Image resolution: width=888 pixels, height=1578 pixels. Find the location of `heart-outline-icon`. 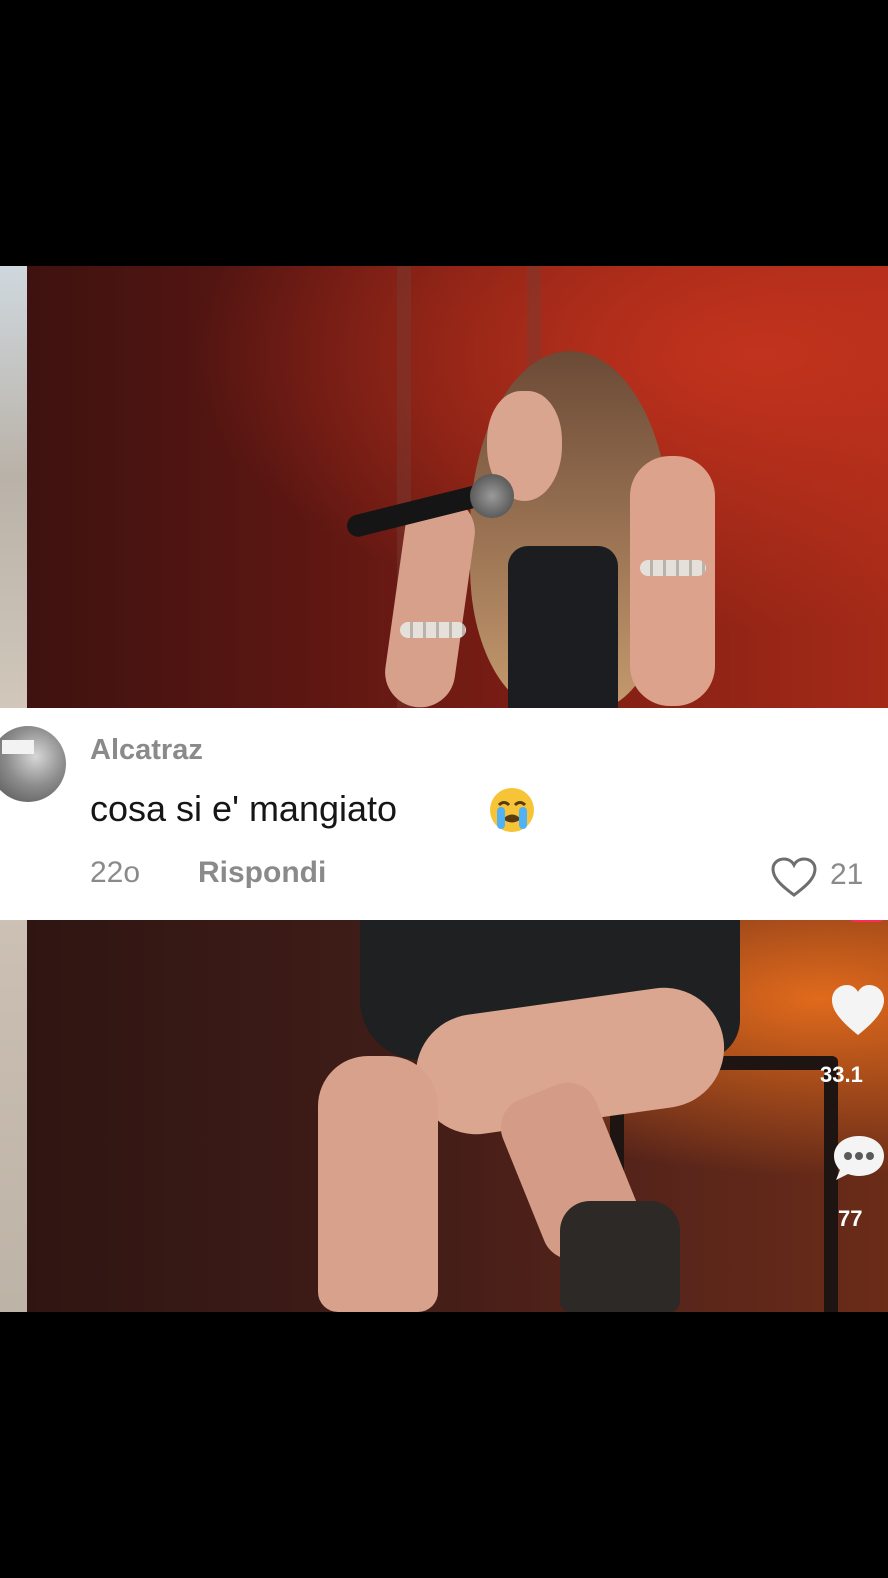

heart-outline-icon is located at coordinates (794, 877).